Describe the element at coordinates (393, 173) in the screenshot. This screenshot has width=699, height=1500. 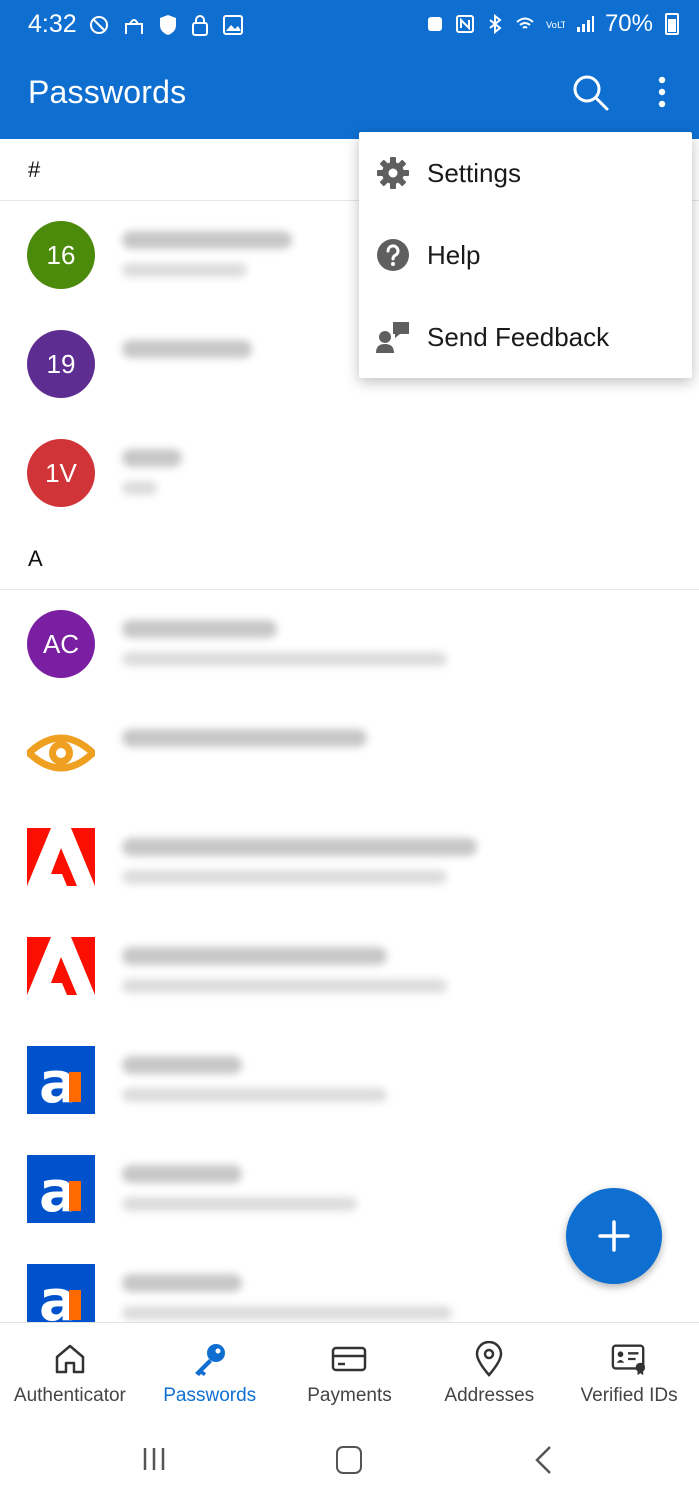
I see `gear-icon` at that location.